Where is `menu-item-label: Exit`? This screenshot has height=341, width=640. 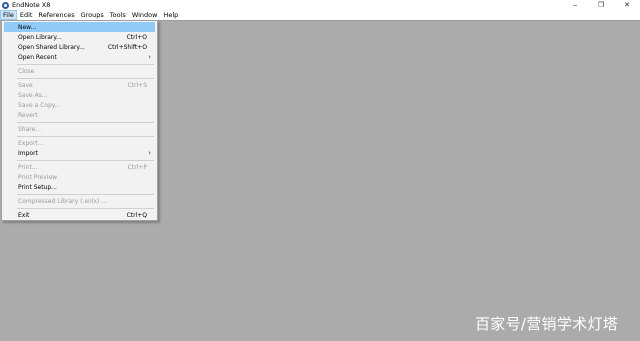
menu-item-label: Exit is located at coordinates (24, 215).